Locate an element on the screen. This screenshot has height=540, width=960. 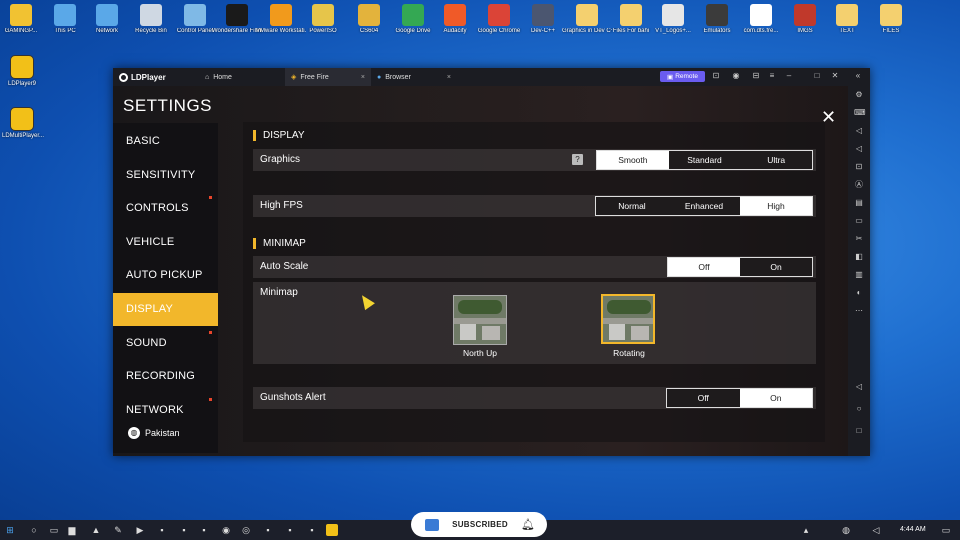
menu-item-auto-pickup: AUTO PICKUP is located at coordinates (165, 275).